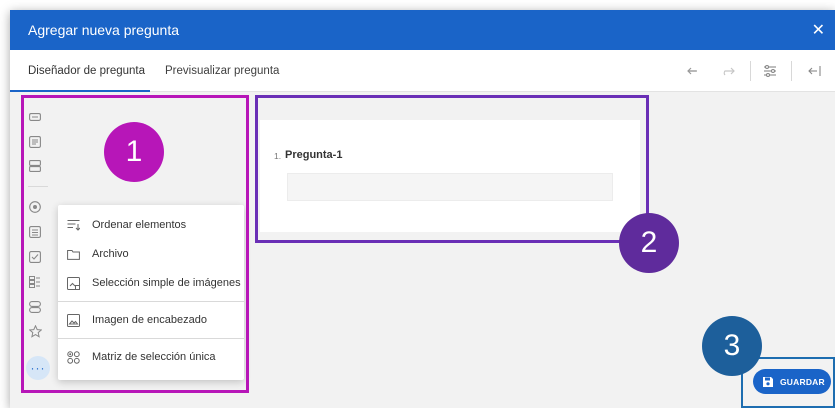 Image resolution: width=835 pixels, height=408 pixels. Describe the element at coordinates (818, 30) in the screenshot. I see `close-icon: ✕` at that location.